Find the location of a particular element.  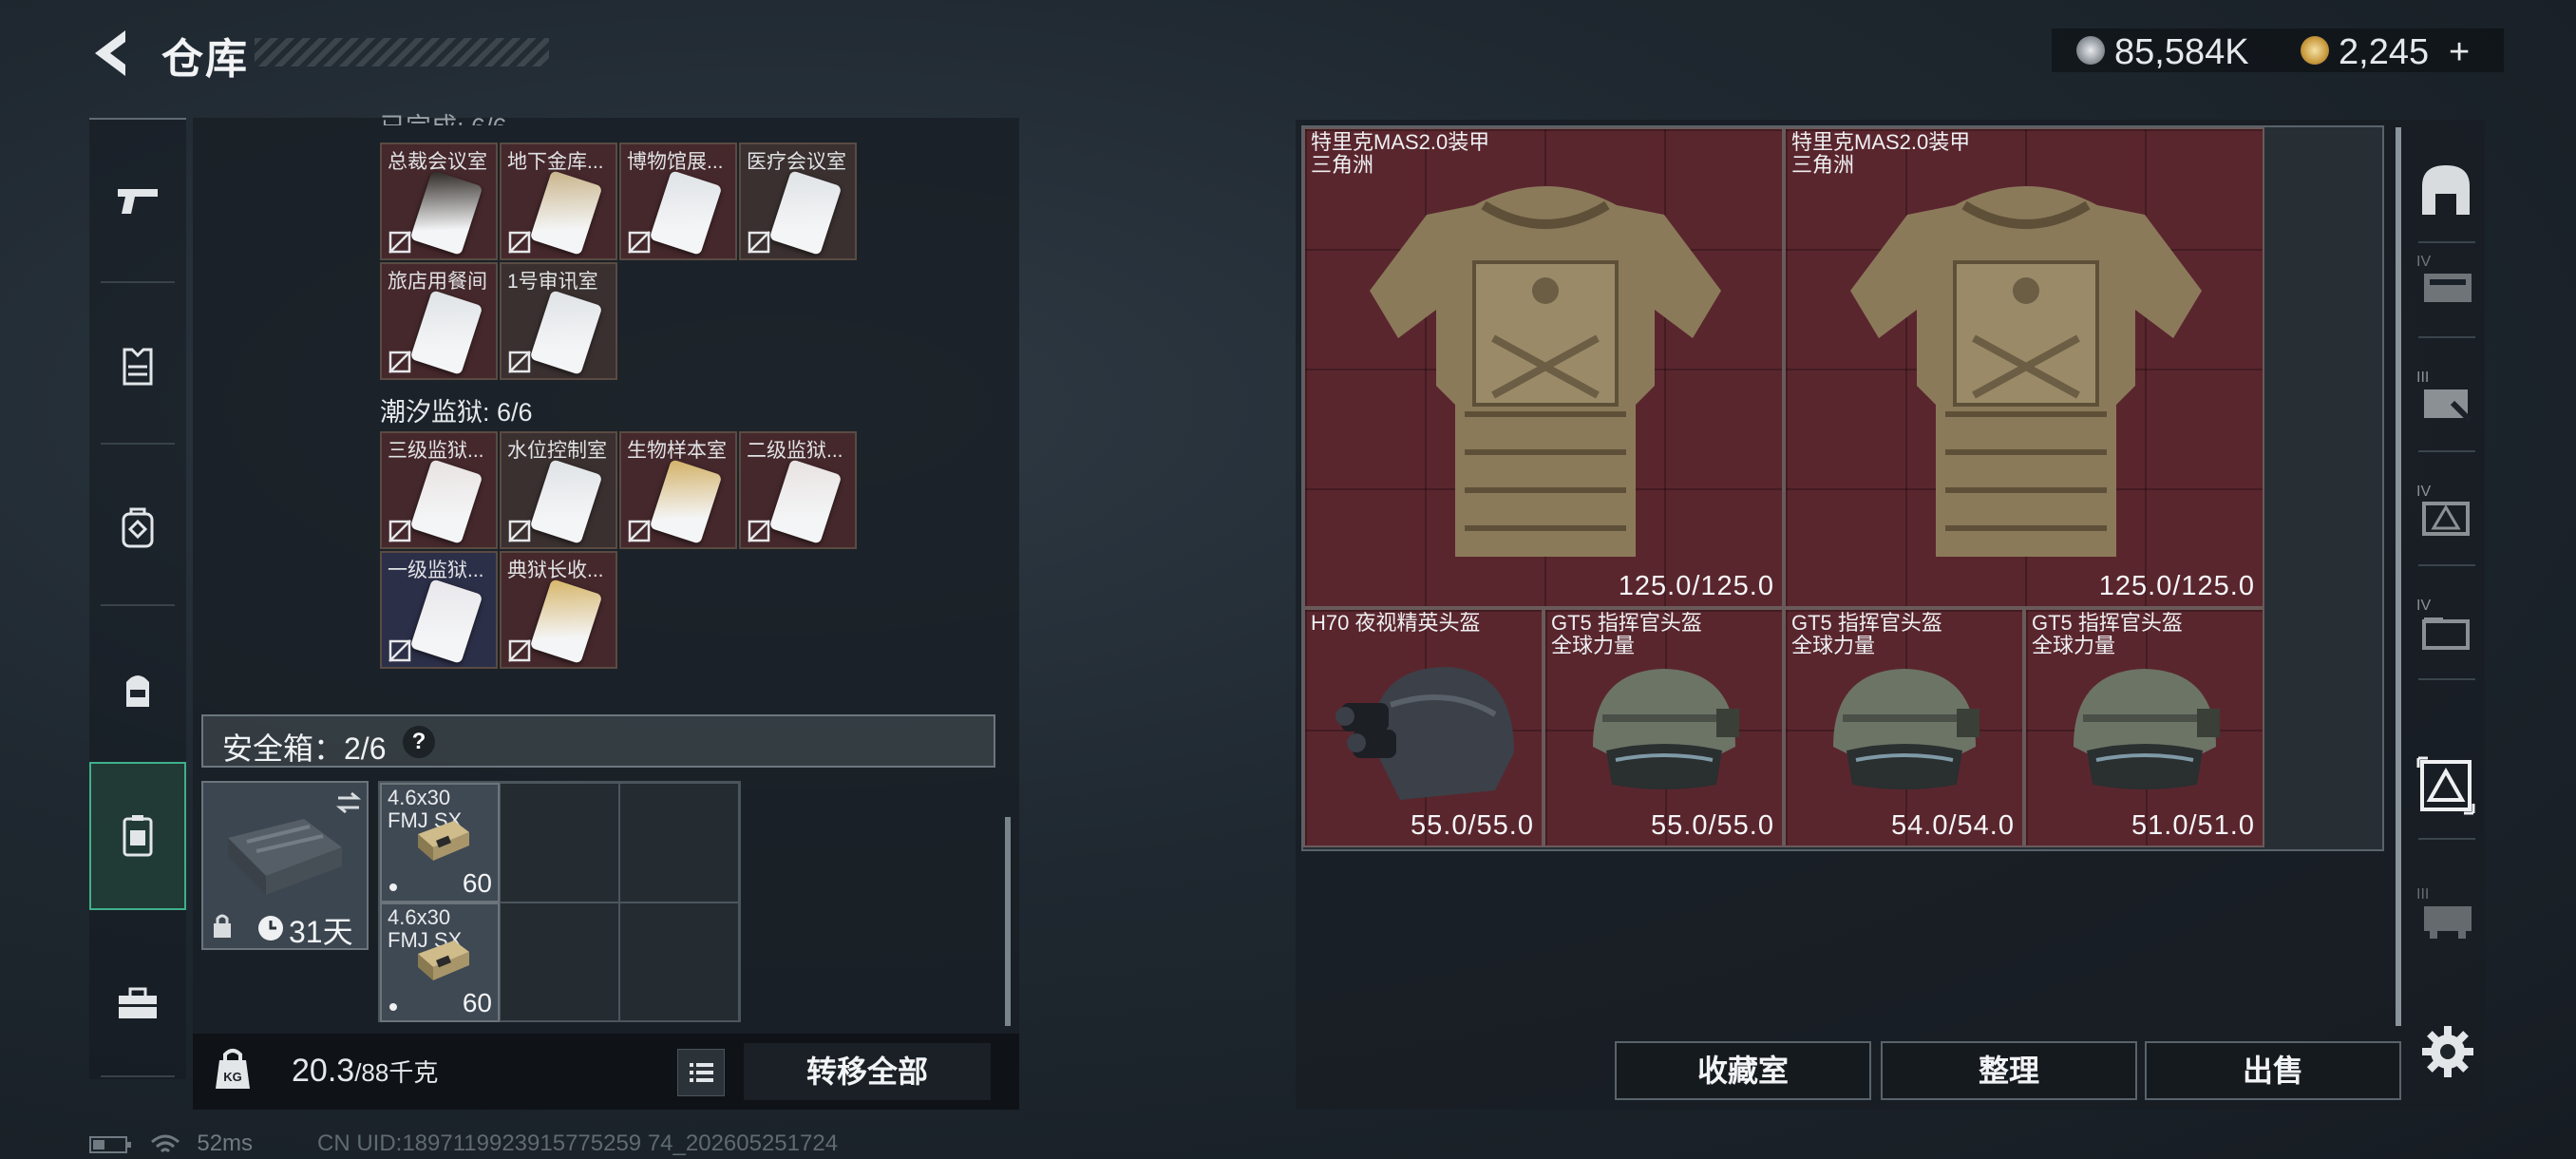

item-durability: 54.0/54.0 is located at coordinates (1953, 825).